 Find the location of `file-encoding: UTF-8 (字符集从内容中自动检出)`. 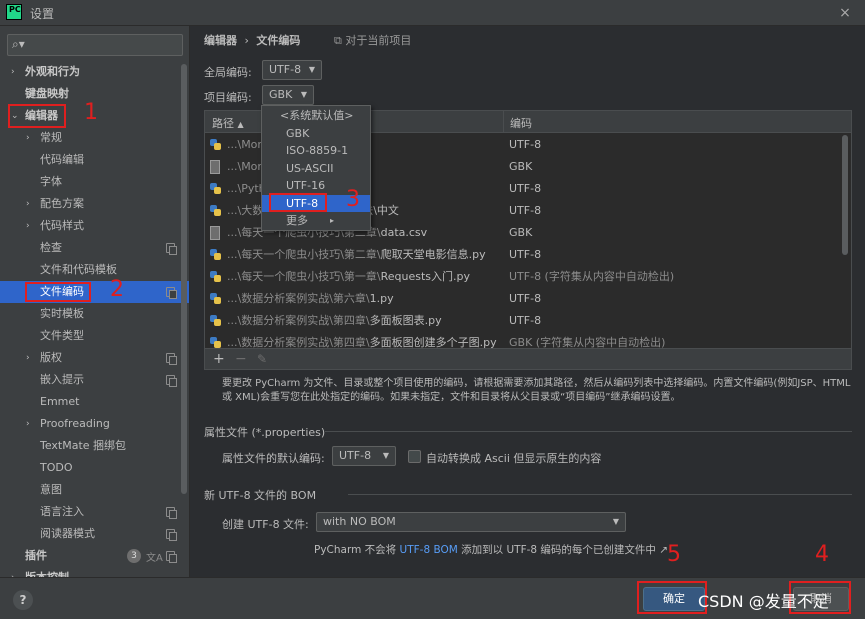

file-encoding: UTF-8 (字符集从内容中自动检出) is located at coordinates (591, 277).